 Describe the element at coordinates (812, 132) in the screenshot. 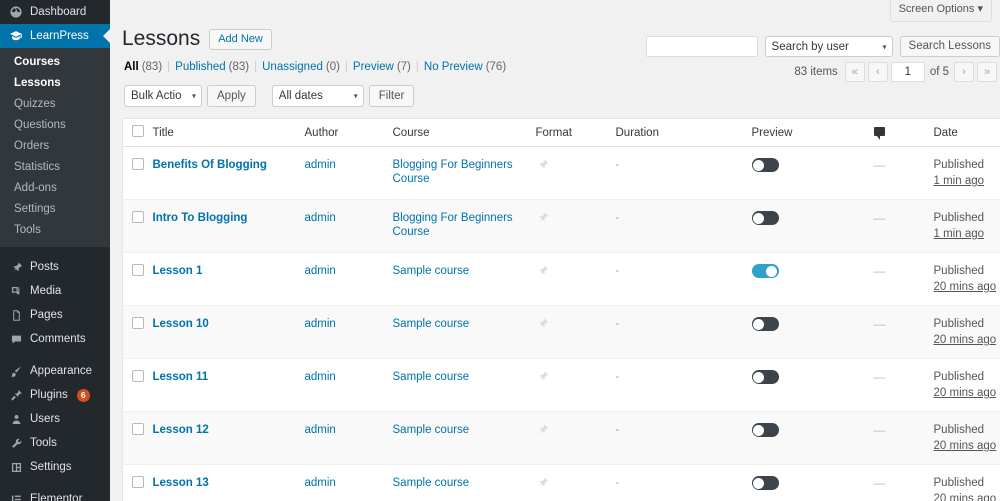

I see `column-preview: Preview` at that location.